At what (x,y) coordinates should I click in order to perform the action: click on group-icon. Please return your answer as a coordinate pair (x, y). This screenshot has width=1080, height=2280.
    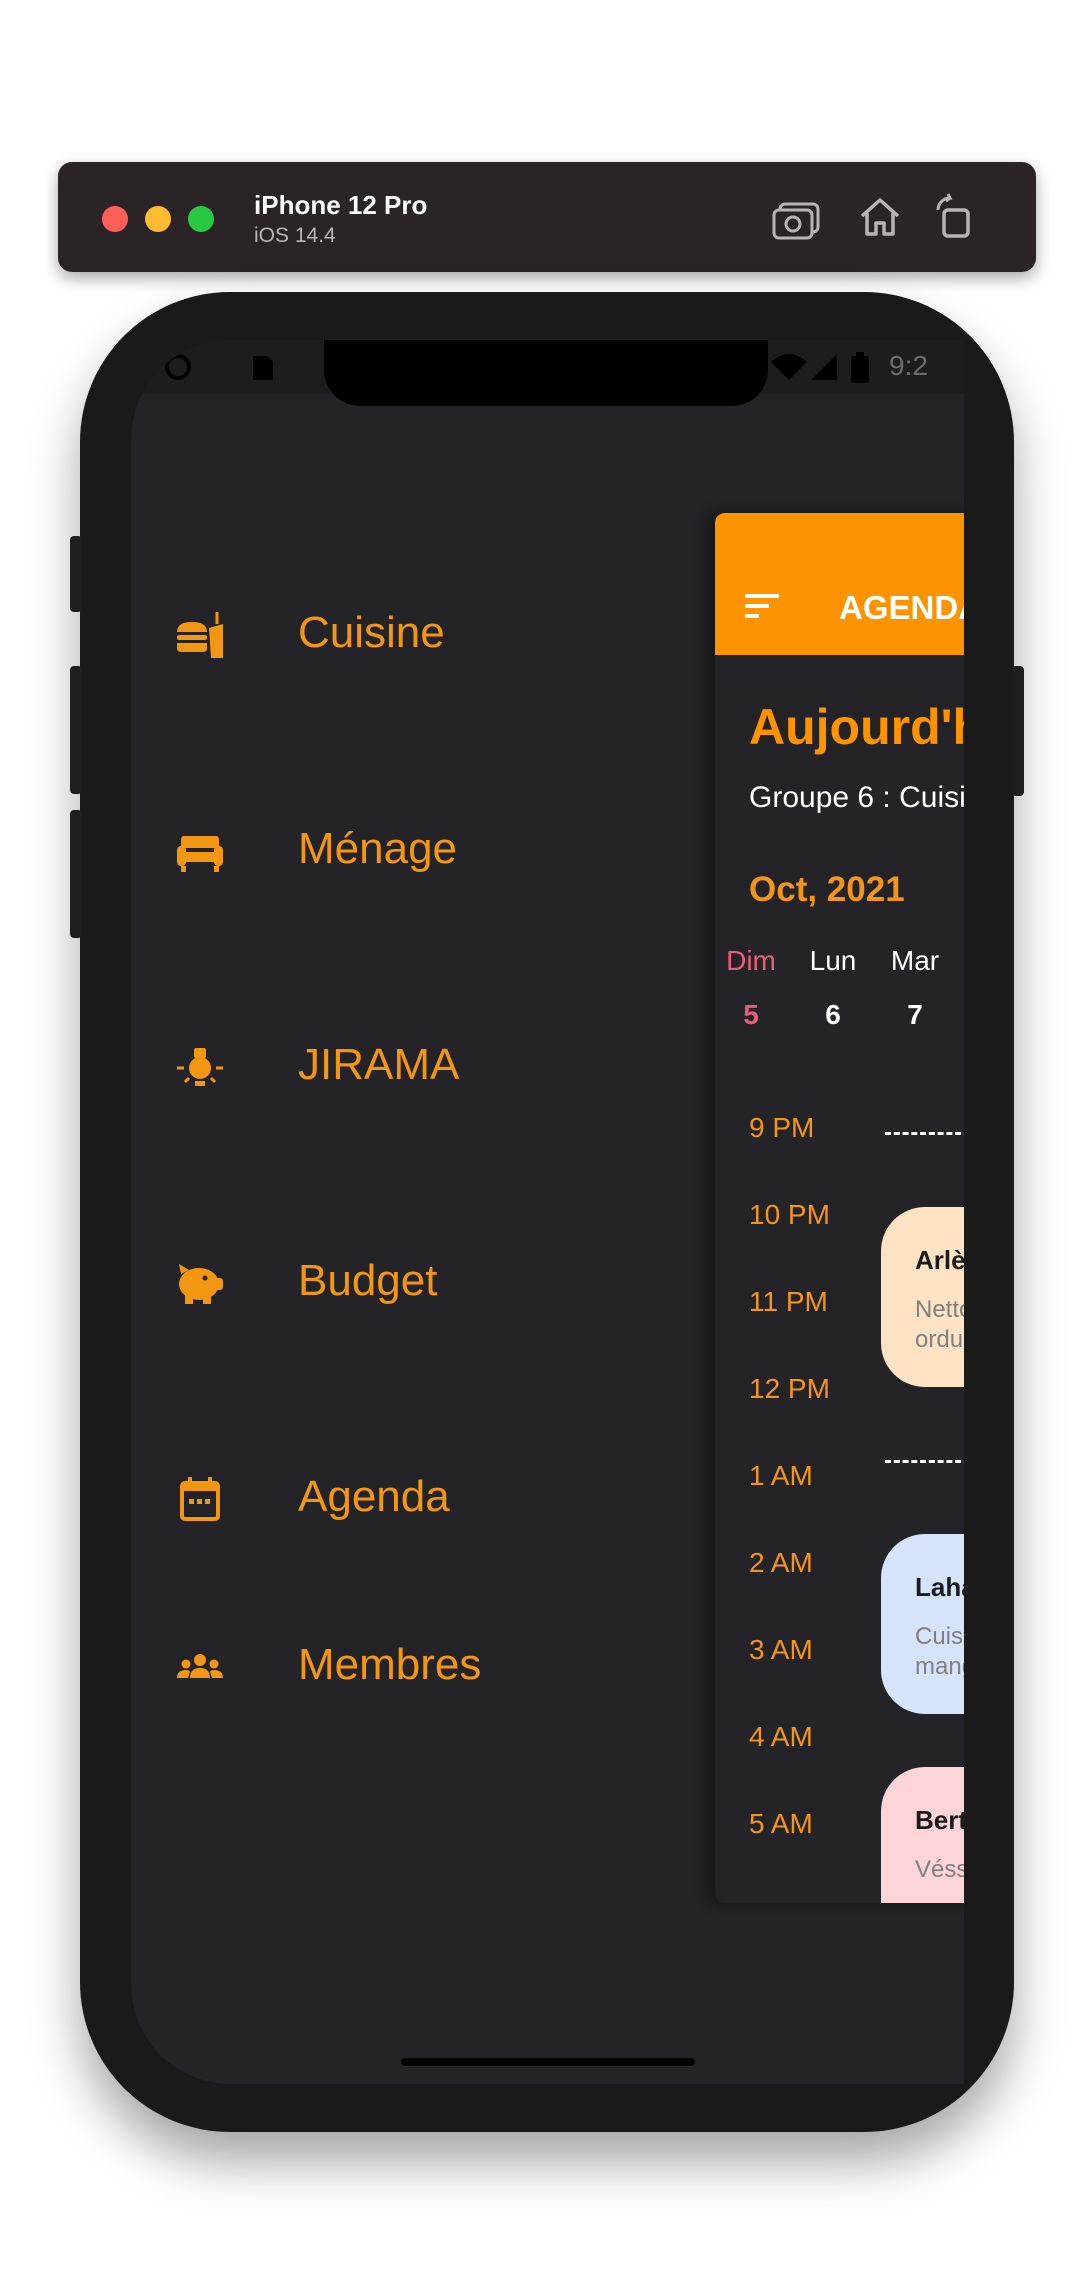
    Looking at the image, I should click on (200, 1666).